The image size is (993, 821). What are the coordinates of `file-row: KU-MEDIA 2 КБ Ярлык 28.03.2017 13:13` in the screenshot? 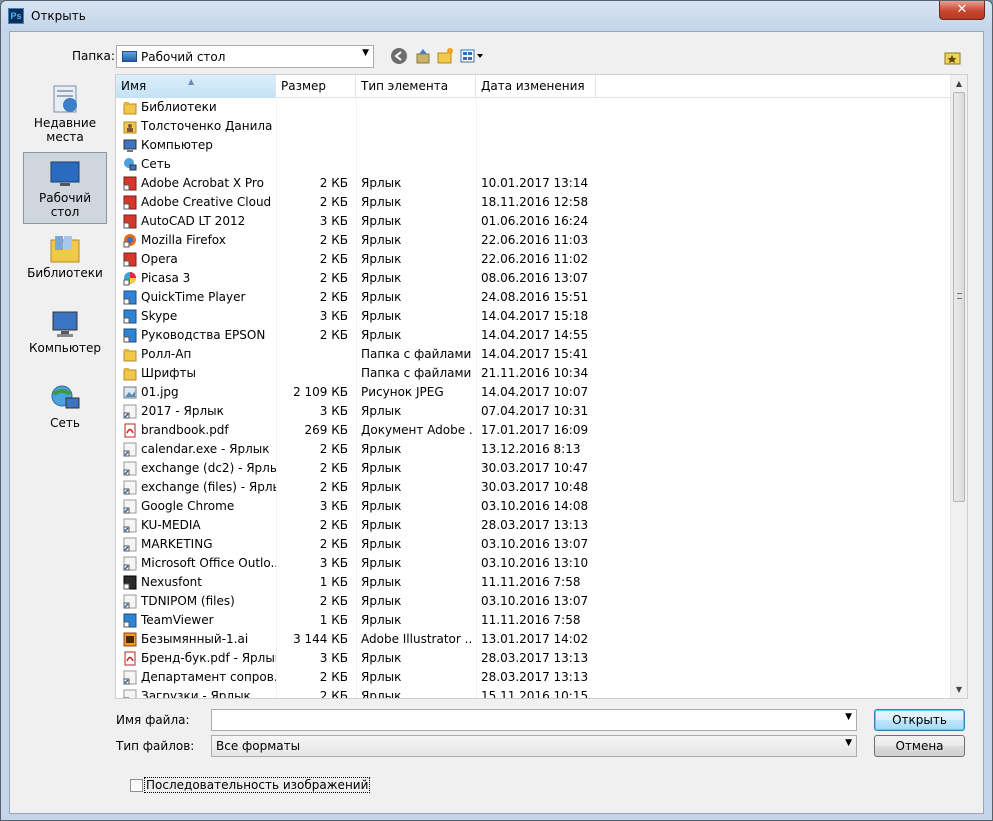 It's located at (533, 525).